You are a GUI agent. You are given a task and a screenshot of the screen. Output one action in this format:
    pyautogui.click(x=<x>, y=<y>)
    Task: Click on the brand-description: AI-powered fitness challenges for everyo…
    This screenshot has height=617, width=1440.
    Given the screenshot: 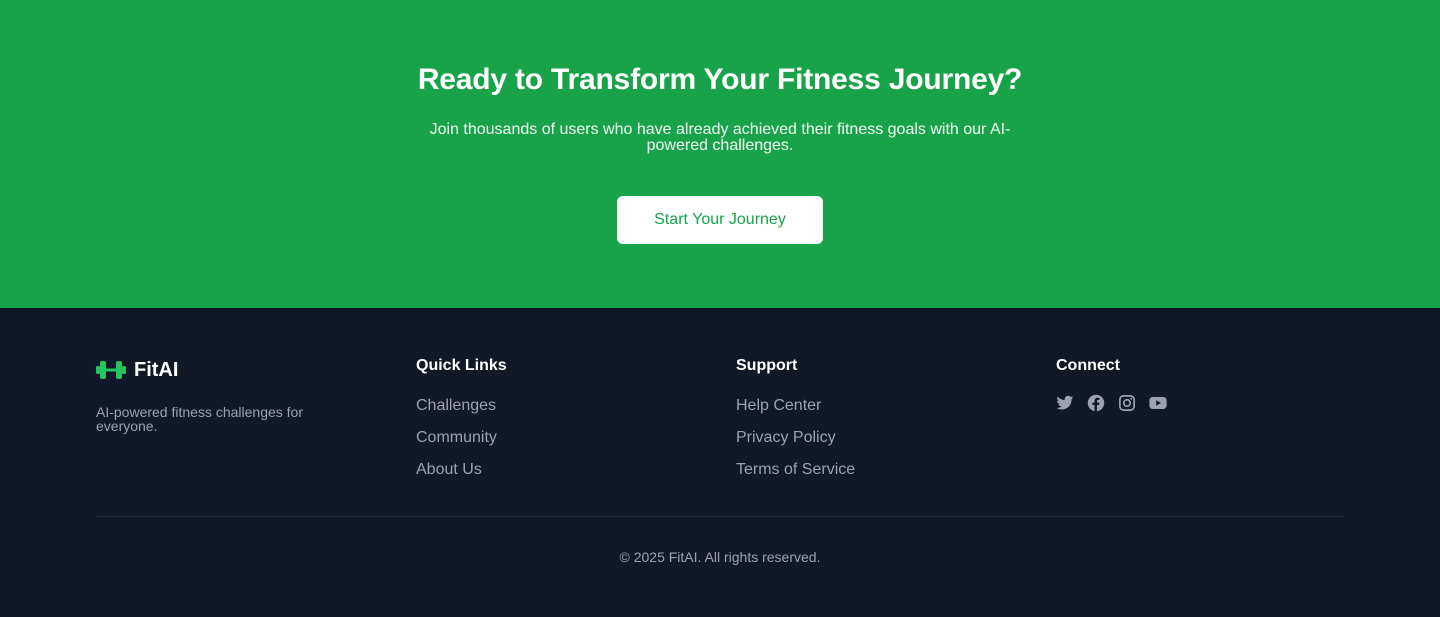 What is the action you would take?
    pyautogui.click(x=199, y=419)
    